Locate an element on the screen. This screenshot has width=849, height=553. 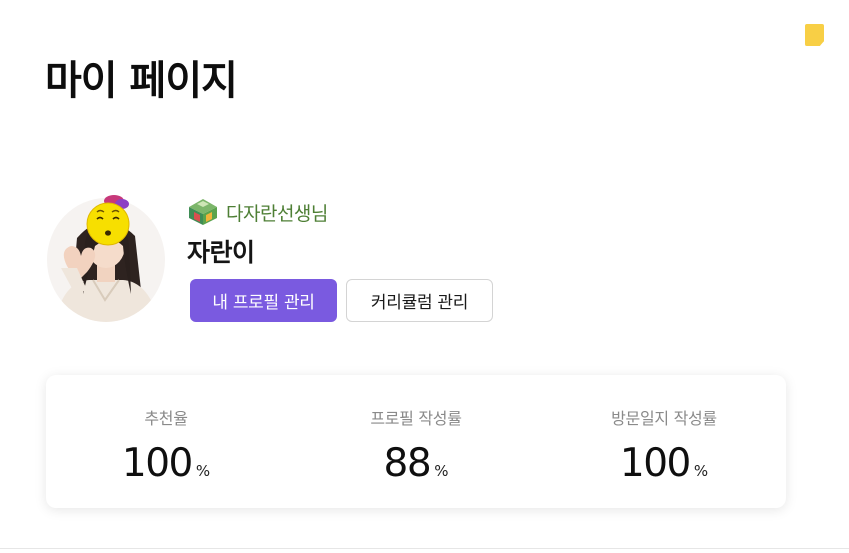
stat-recommend: 추천율 100% is located at coordinates (166, 441).